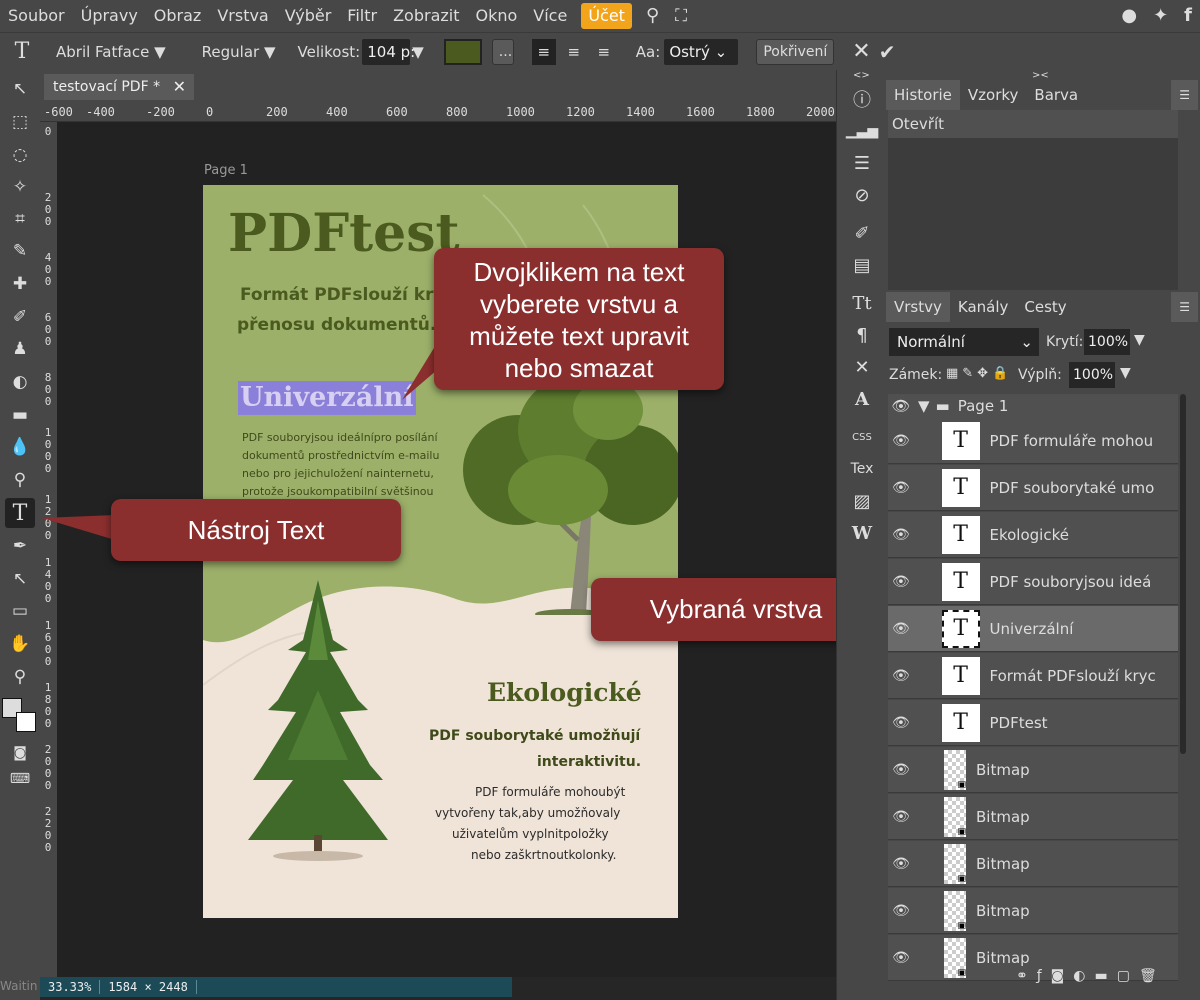 The height and width of the screenshot is (1000, 1200). I want to click on tab-history: Historie, so click(923, 95).